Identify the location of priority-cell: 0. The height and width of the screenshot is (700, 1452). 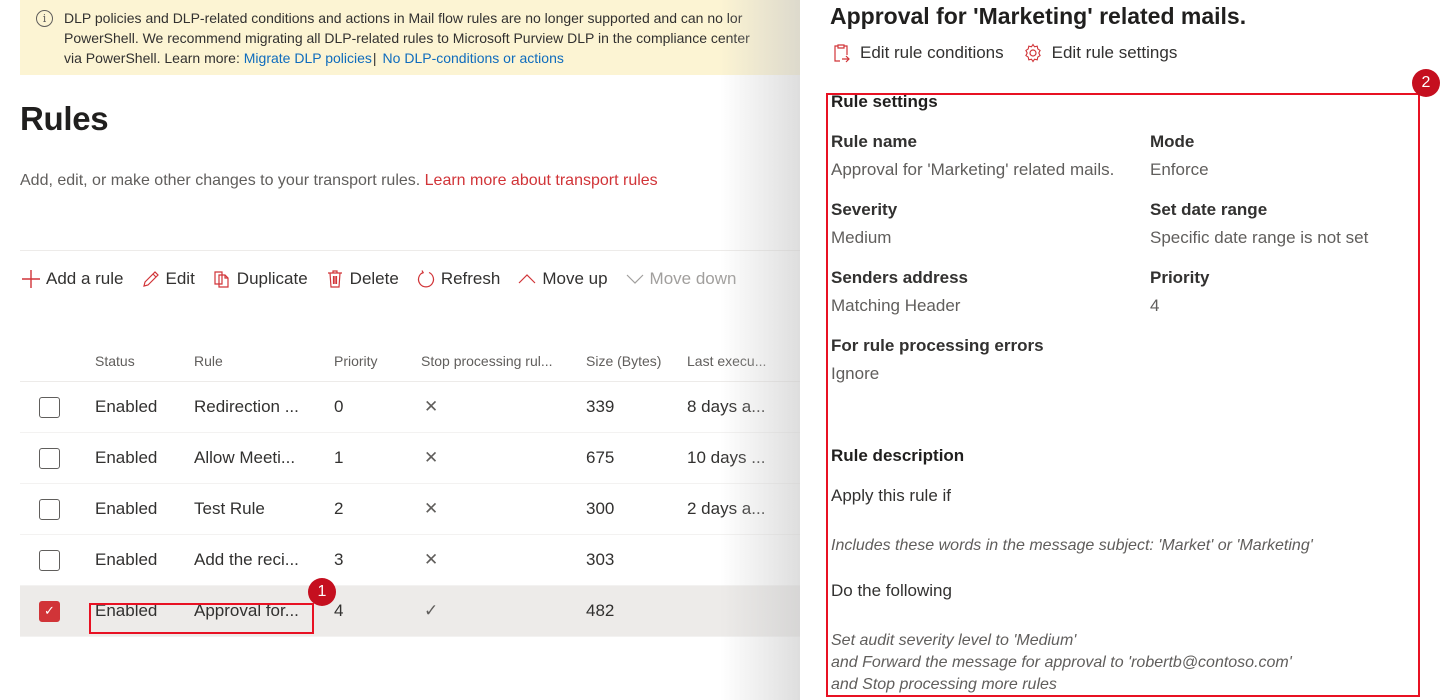
(339, 406).